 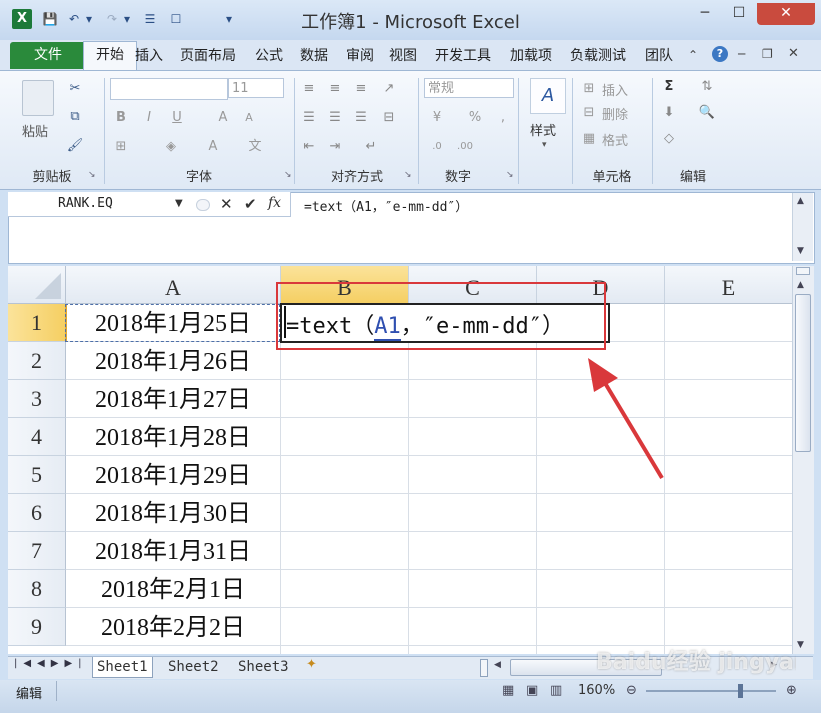 What do you see at coordinates (800, 285) in the screenshot?
I see `scroll-up-icon: ▲` at bounding box center [800, 285].